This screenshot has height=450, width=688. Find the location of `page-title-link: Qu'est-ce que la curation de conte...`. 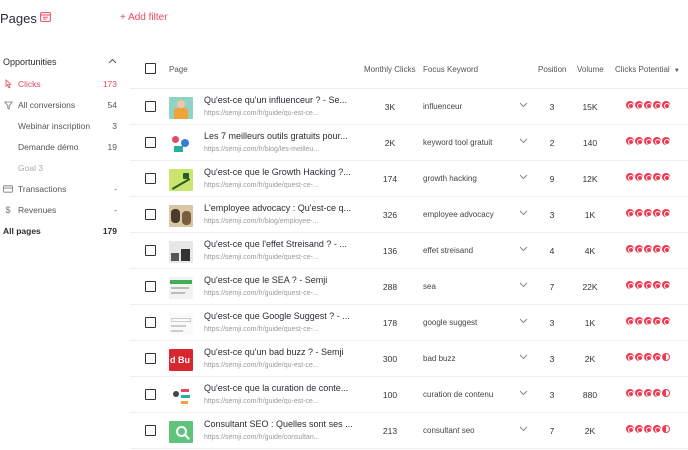

page-title-link: Qu'est-ce que la curation de conte... is located at coordinates (276, 388).